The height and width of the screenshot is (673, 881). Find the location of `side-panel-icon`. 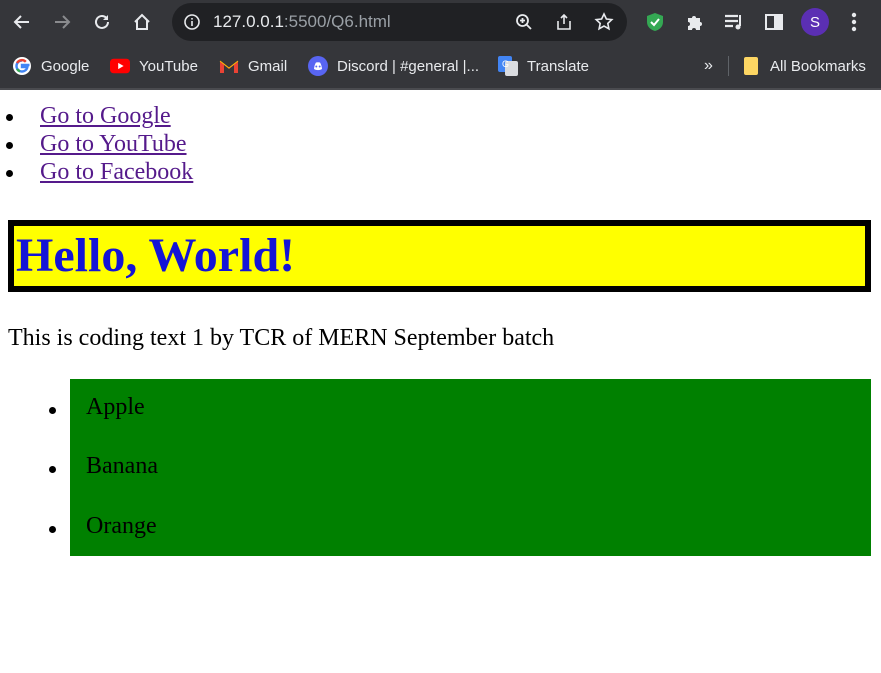

side-panel-icon is located at coordinates (774, 22).